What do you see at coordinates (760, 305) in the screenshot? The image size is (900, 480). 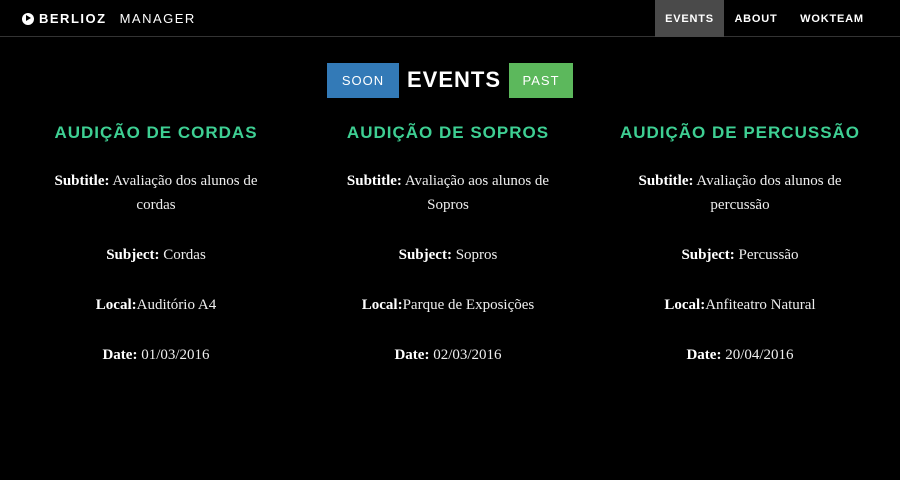 I see `local-value: Anfiteatro Natural` at bounding box center [760, 305].